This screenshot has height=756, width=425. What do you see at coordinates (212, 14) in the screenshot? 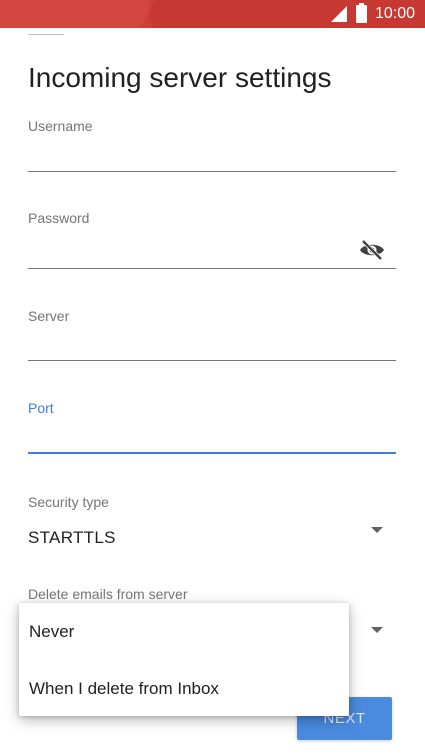
I see `status-bar: 10:00` at bounding box center [212, 14].